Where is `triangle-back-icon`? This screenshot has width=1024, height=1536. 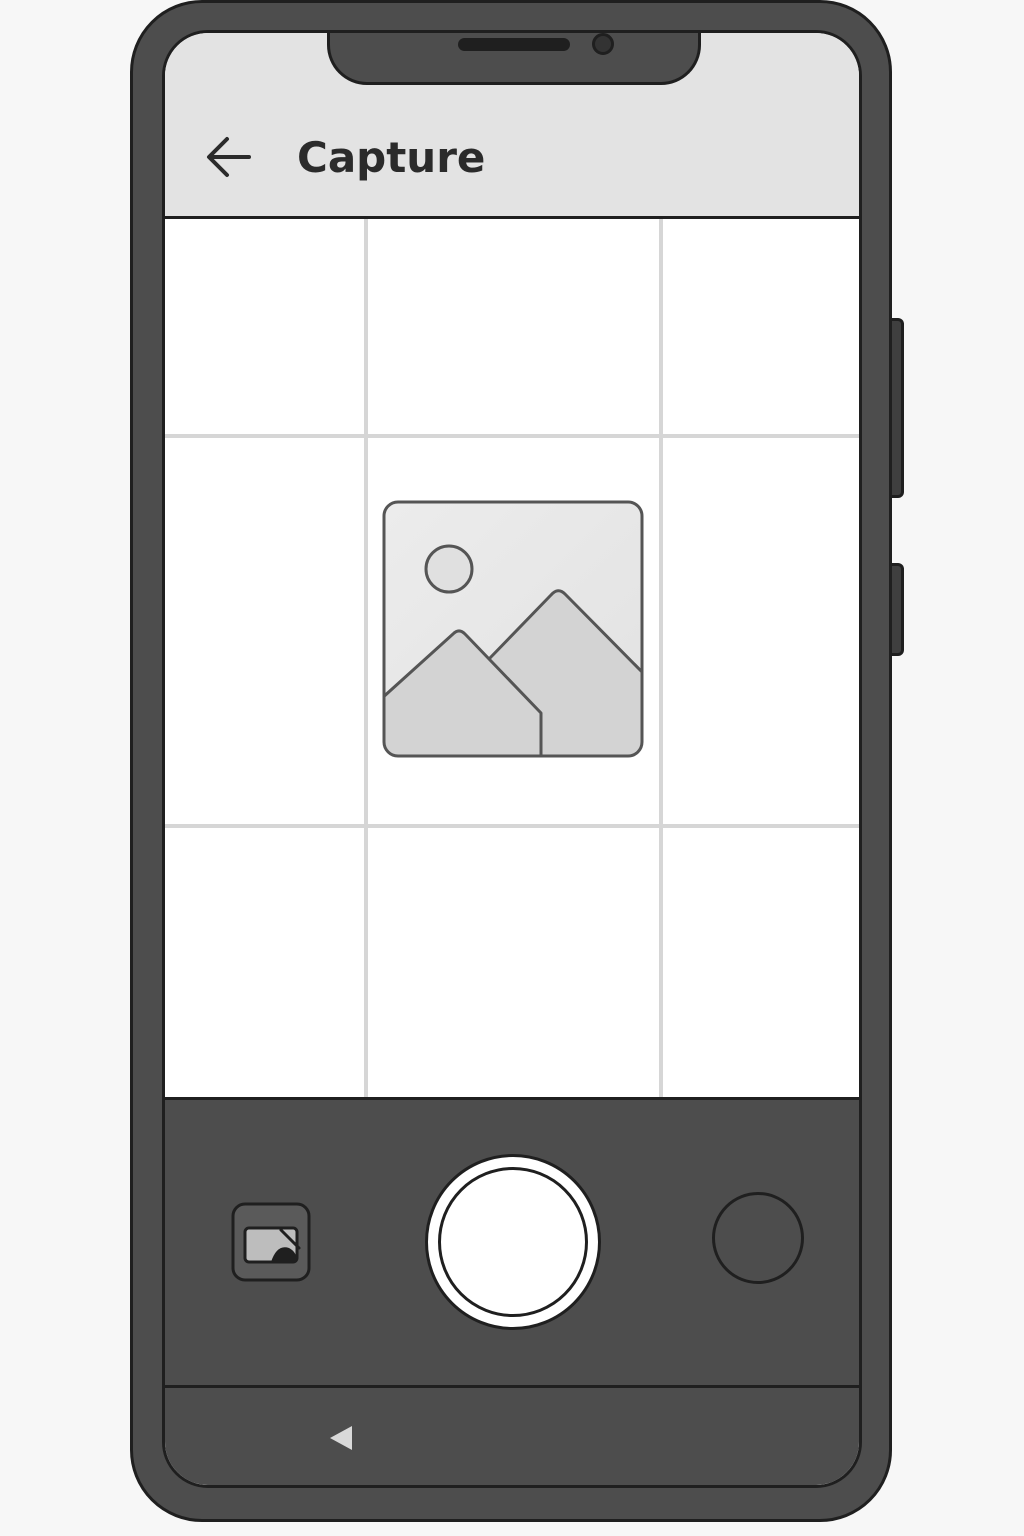 triangle-back-icon is located at coordinates (341, 1438).